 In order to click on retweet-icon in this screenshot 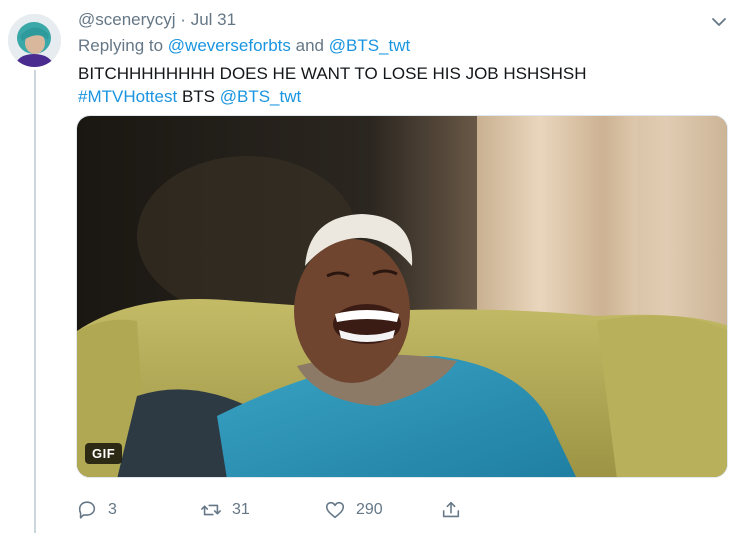, I will do `click(211, 510)`.